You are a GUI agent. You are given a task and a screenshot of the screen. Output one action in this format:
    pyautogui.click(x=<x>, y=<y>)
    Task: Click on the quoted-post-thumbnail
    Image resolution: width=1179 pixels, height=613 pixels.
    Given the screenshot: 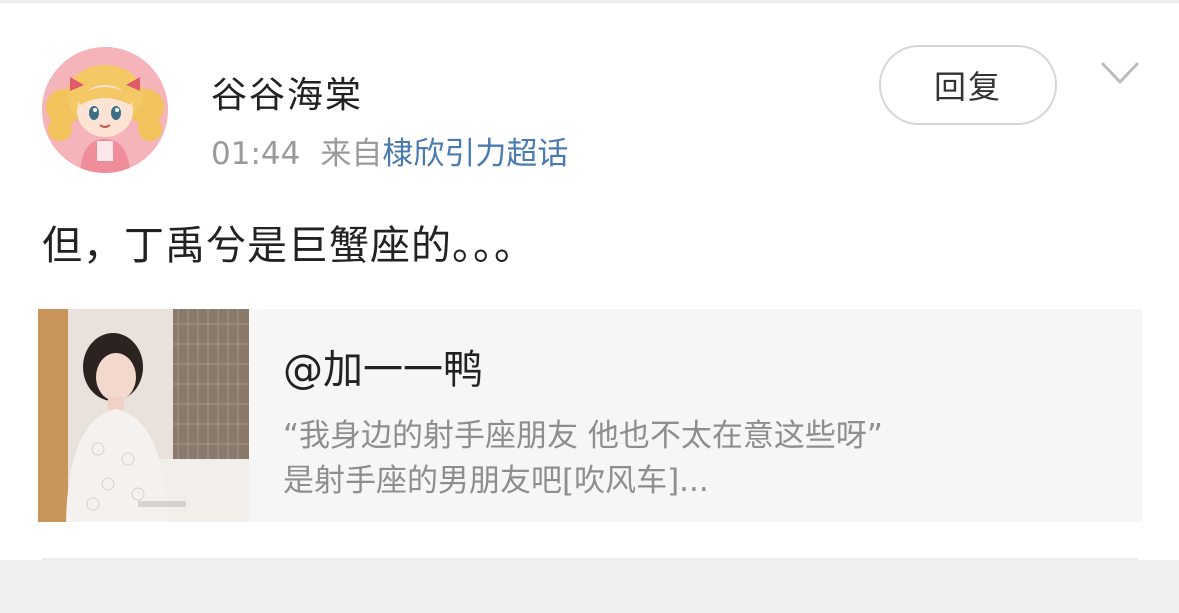 What is the action you would take?
    pyautogui.click(x=143, y=415)
    